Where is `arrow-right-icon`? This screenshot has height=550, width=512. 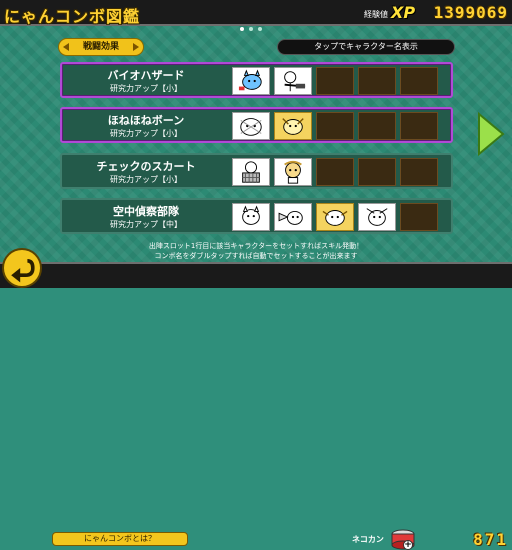 arrow-right-icon is located at coordinates (136, 47).